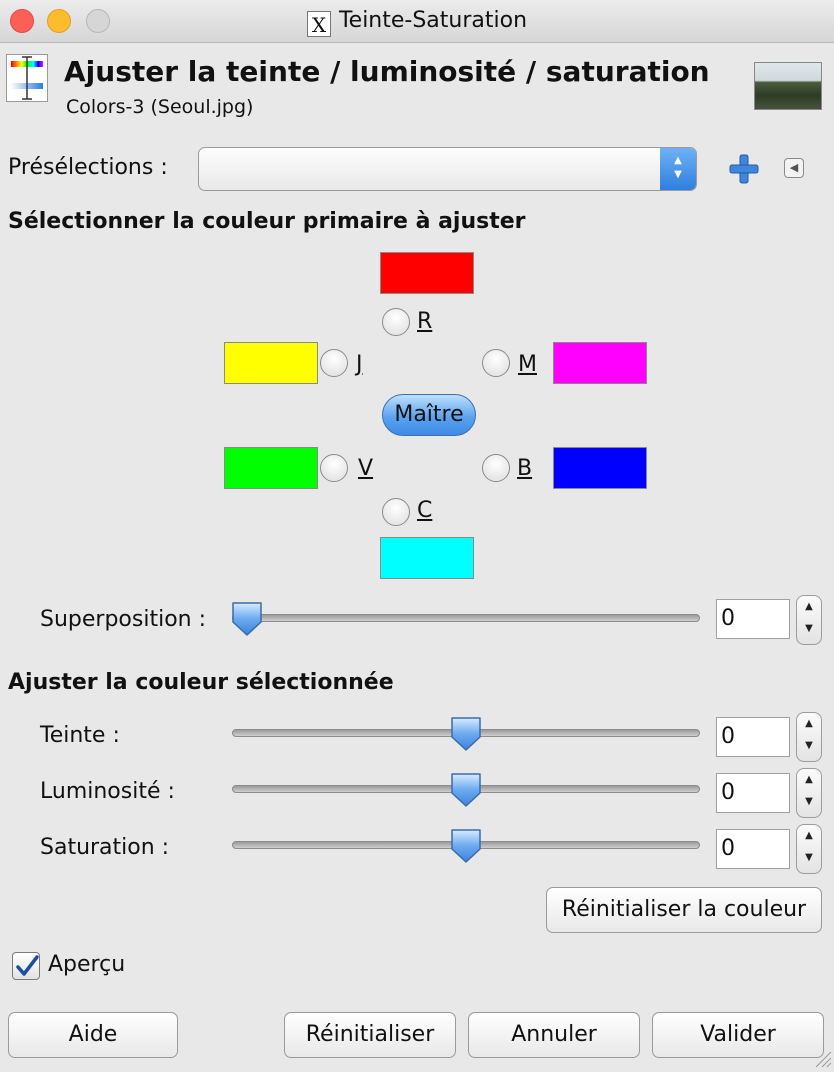  I want to click on saturation-spin-buttons: ▲ ▼, so click(809, 849).